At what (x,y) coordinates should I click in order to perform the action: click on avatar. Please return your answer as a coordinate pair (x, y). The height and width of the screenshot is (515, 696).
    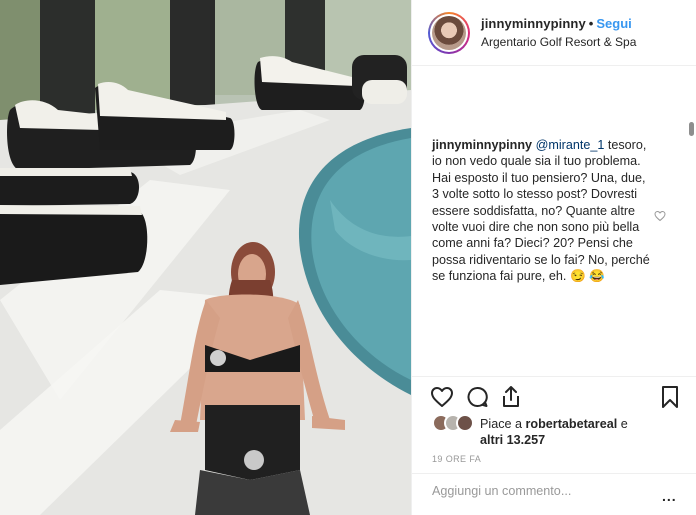
    Looking at the image, I should click on (449, 33).